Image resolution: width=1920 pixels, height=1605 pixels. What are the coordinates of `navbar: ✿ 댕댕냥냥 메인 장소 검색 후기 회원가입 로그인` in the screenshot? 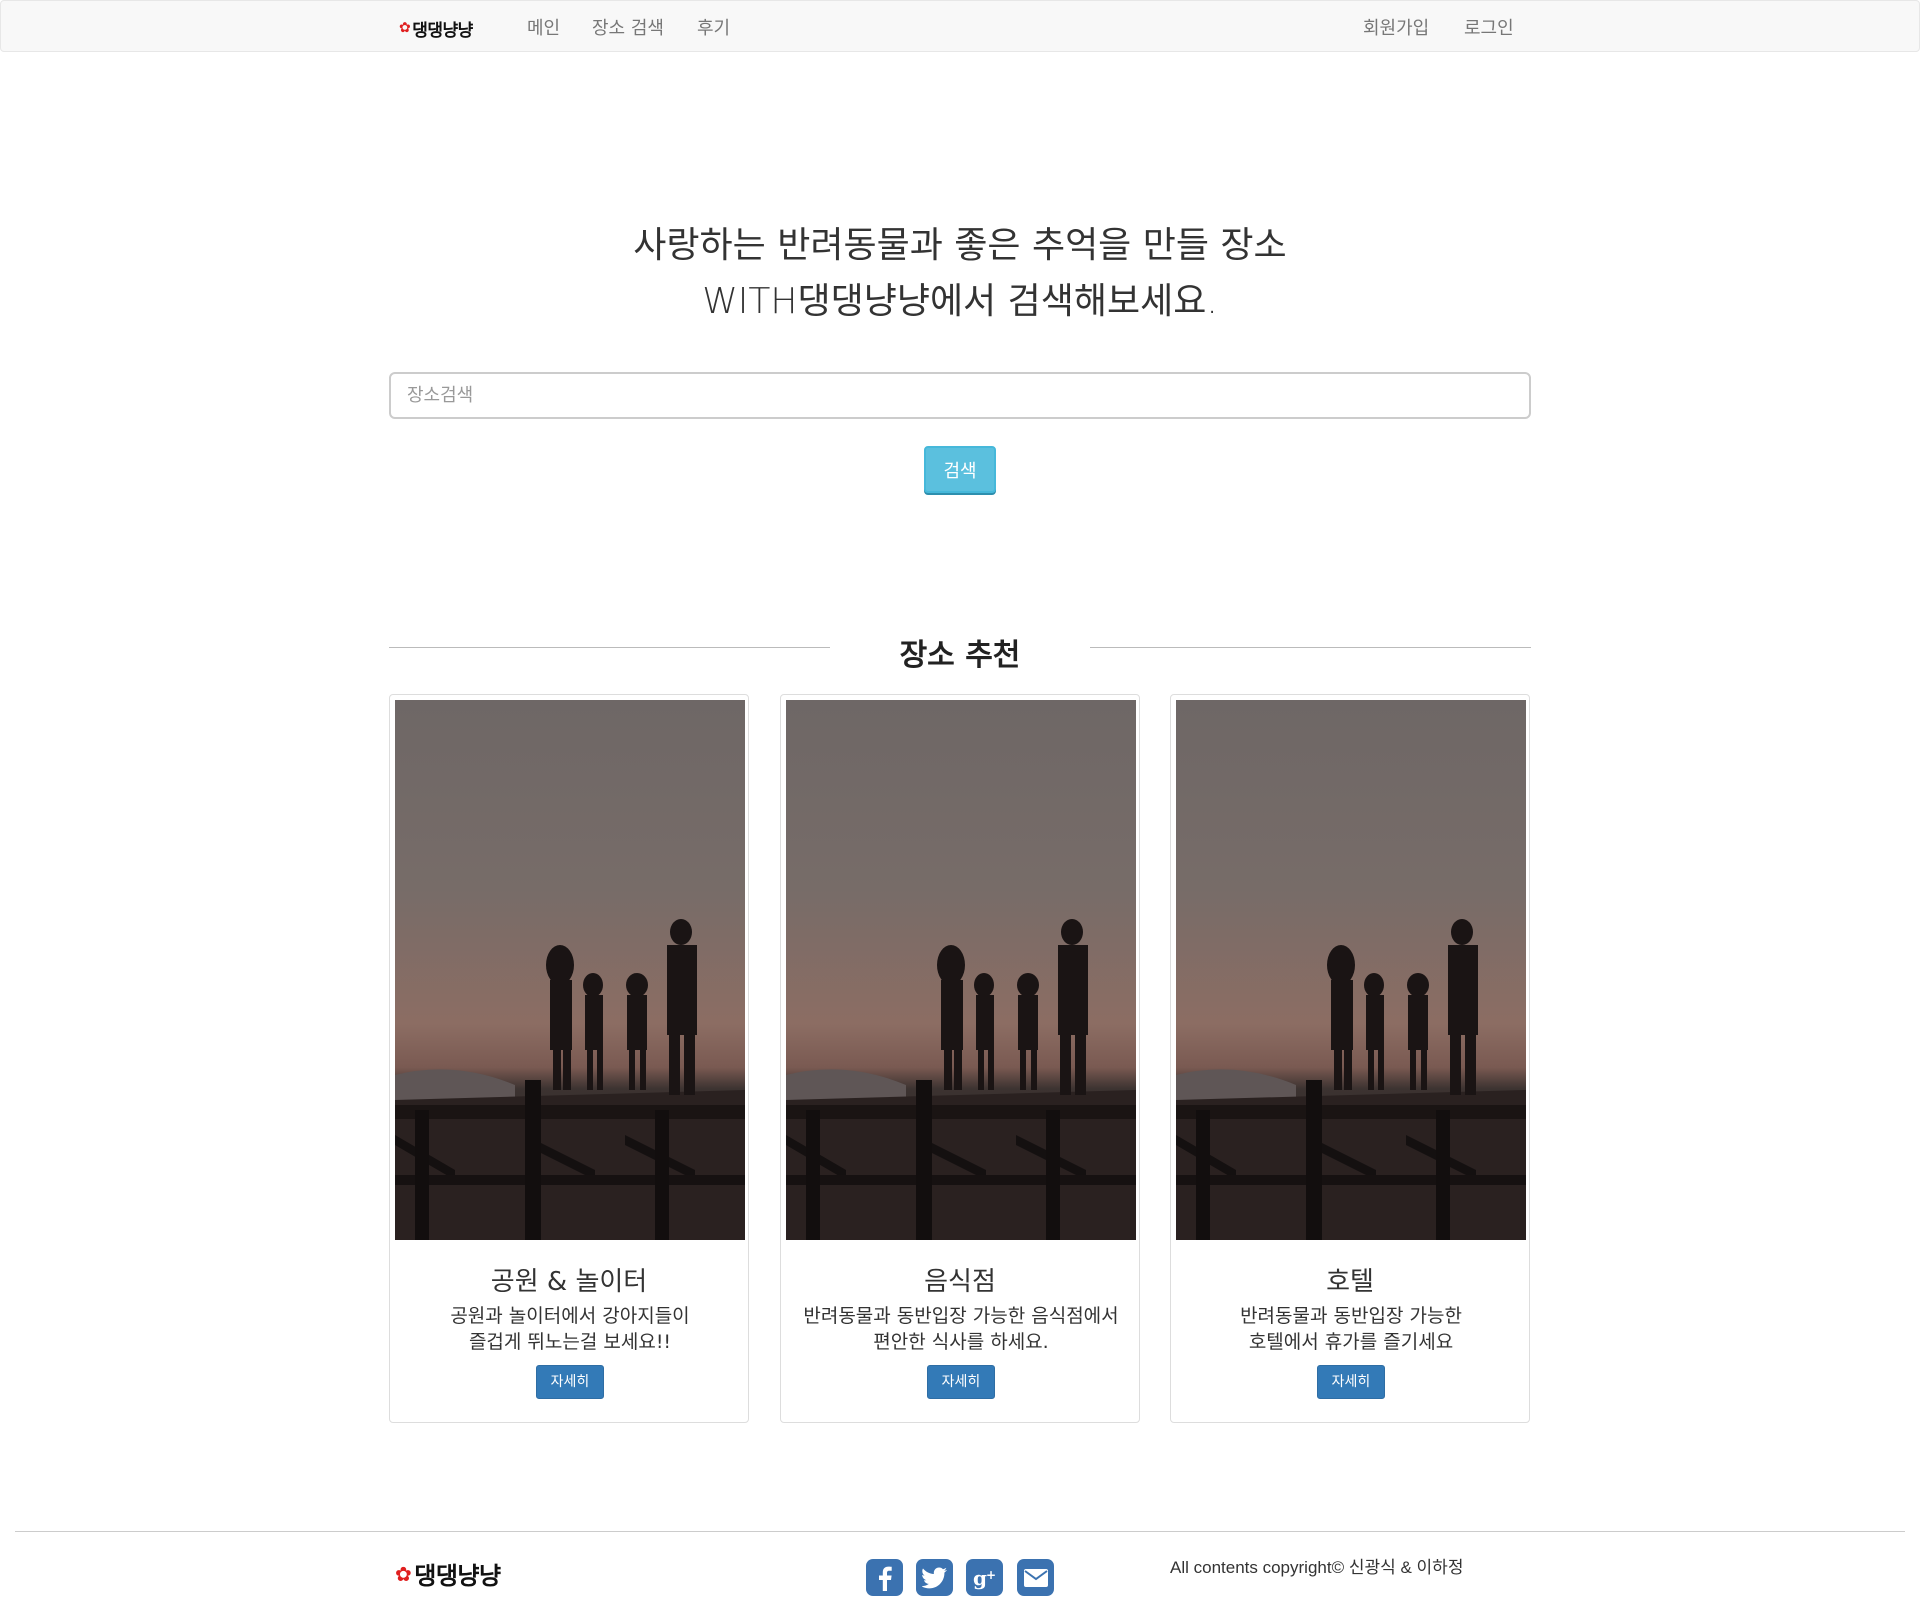 It's located at (960, 26).